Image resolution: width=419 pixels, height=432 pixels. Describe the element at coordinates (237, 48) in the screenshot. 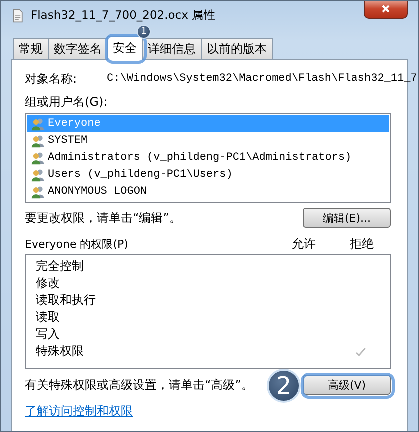

I see `tab: 以前的版本` at that location.